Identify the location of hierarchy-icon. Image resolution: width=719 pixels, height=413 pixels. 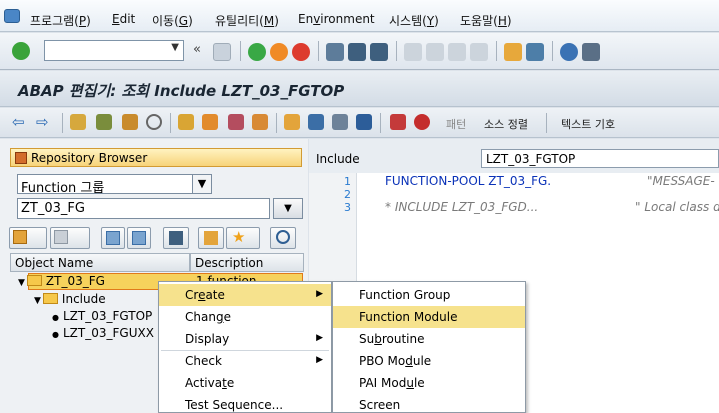
(292, 122).